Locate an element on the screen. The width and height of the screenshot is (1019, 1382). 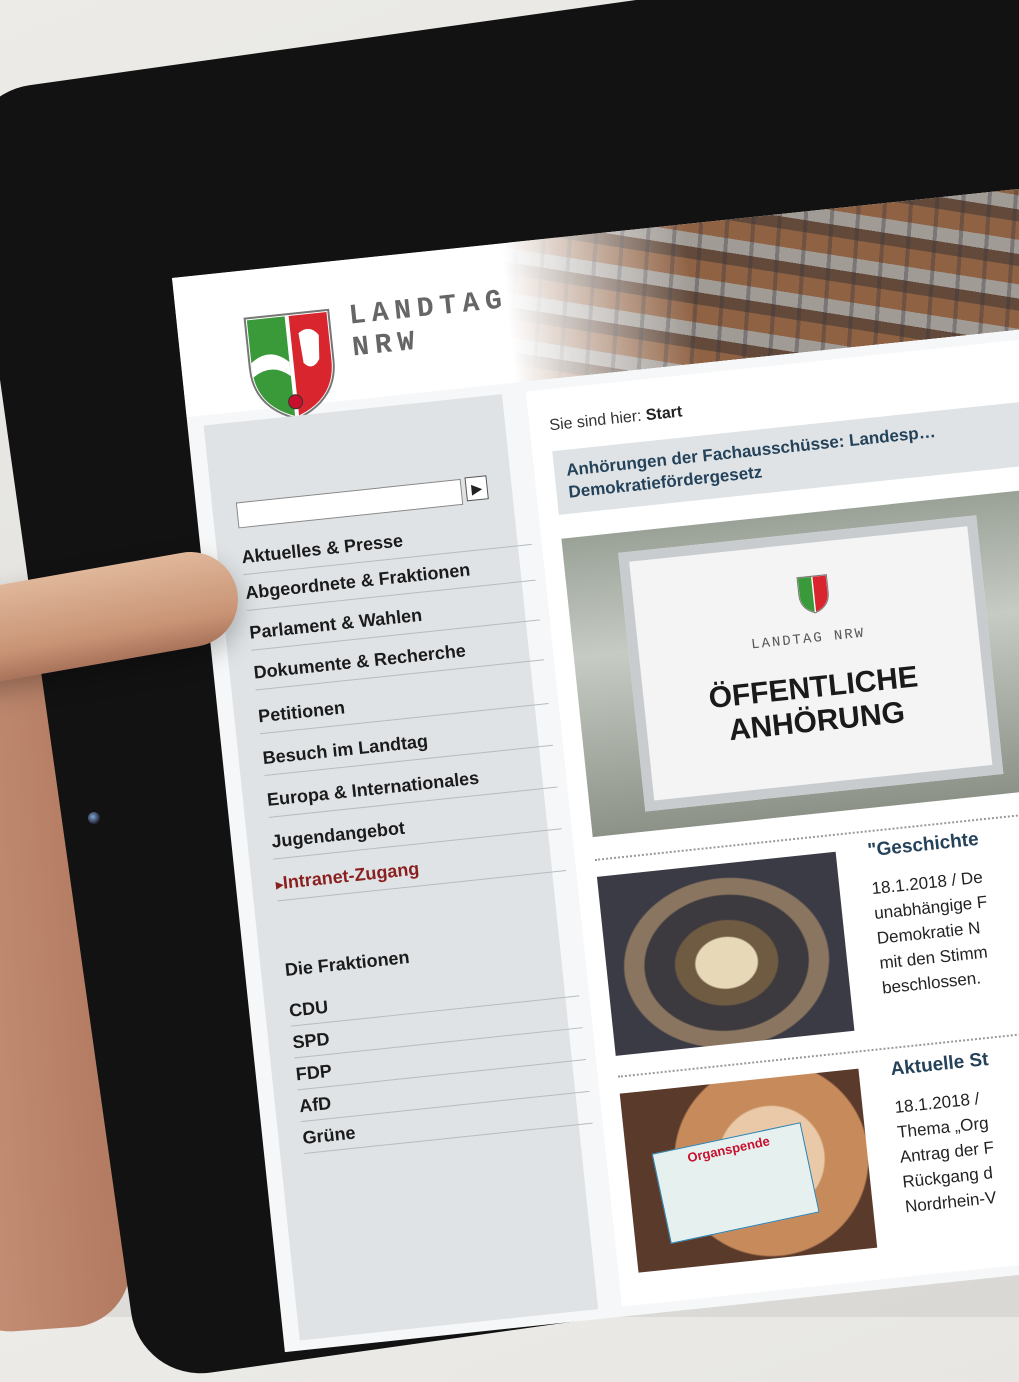
sign-logo-text: LANDTAG NRW is located at coordinates (808, 639).